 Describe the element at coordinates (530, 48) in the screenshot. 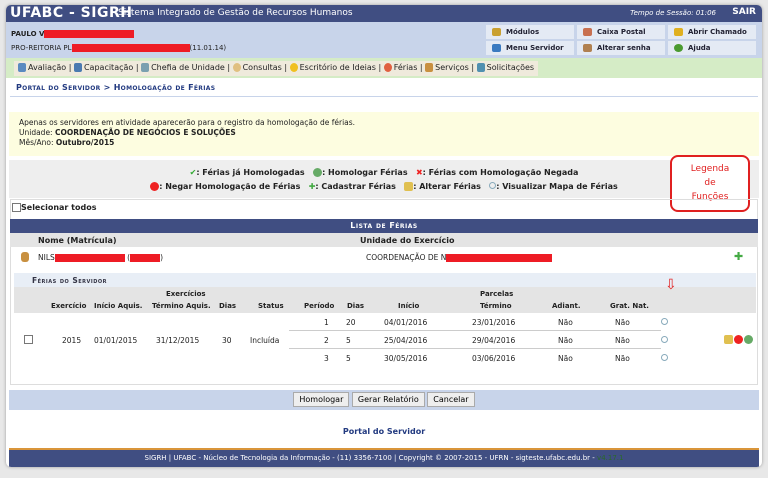

I see `menu-servidor-button: Menu Servidor` at that location.